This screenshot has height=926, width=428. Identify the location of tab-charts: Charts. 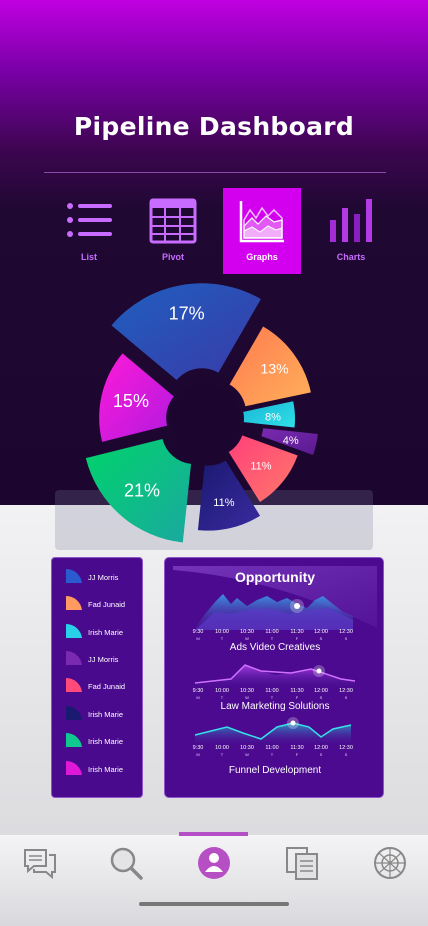
(351, 231).